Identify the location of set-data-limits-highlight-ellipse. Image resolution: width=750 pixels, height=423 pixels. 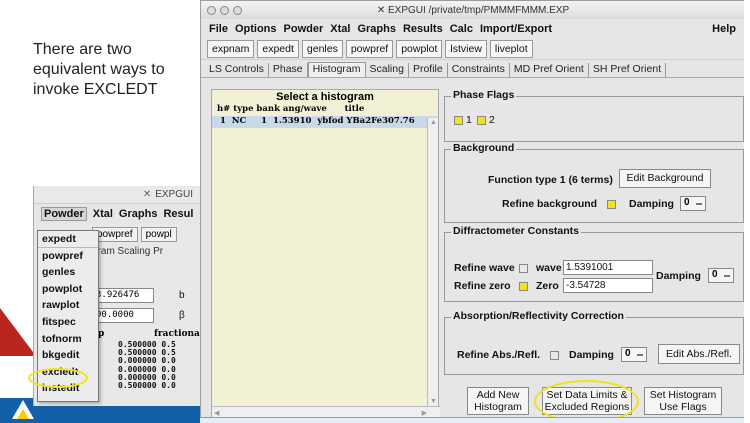
(586, 398).